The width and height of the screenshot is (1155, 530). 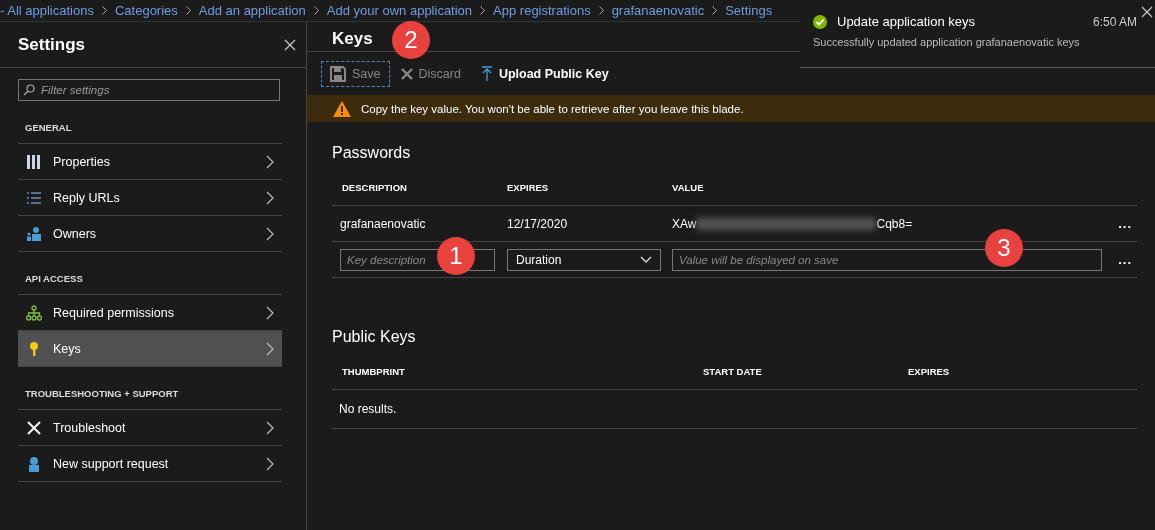 I want to click on toolbar-button: Upload Public Key, so click(x=544, y=74).